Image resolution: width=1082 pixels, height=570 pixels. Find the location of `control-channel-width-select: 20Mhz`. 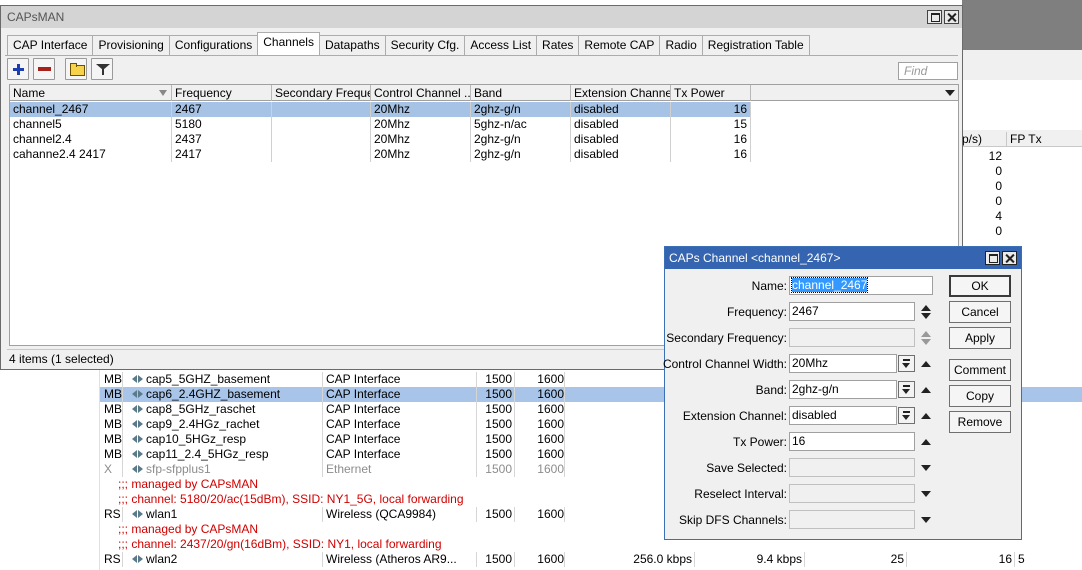

control-channel-width-select: 20Mhz is located at coordinates (843, 363).